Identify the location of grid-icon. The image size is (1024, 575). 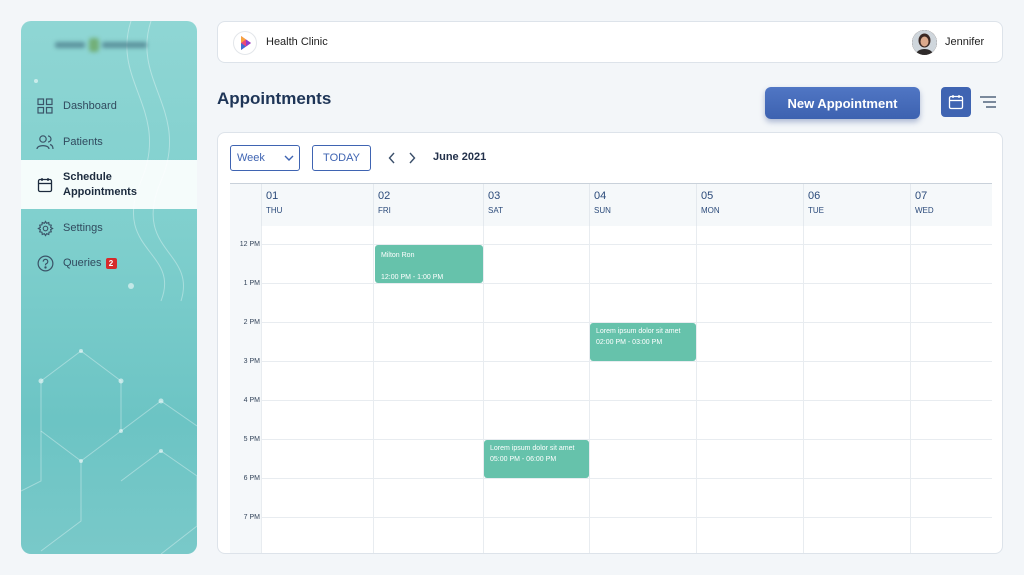
(45, 106).